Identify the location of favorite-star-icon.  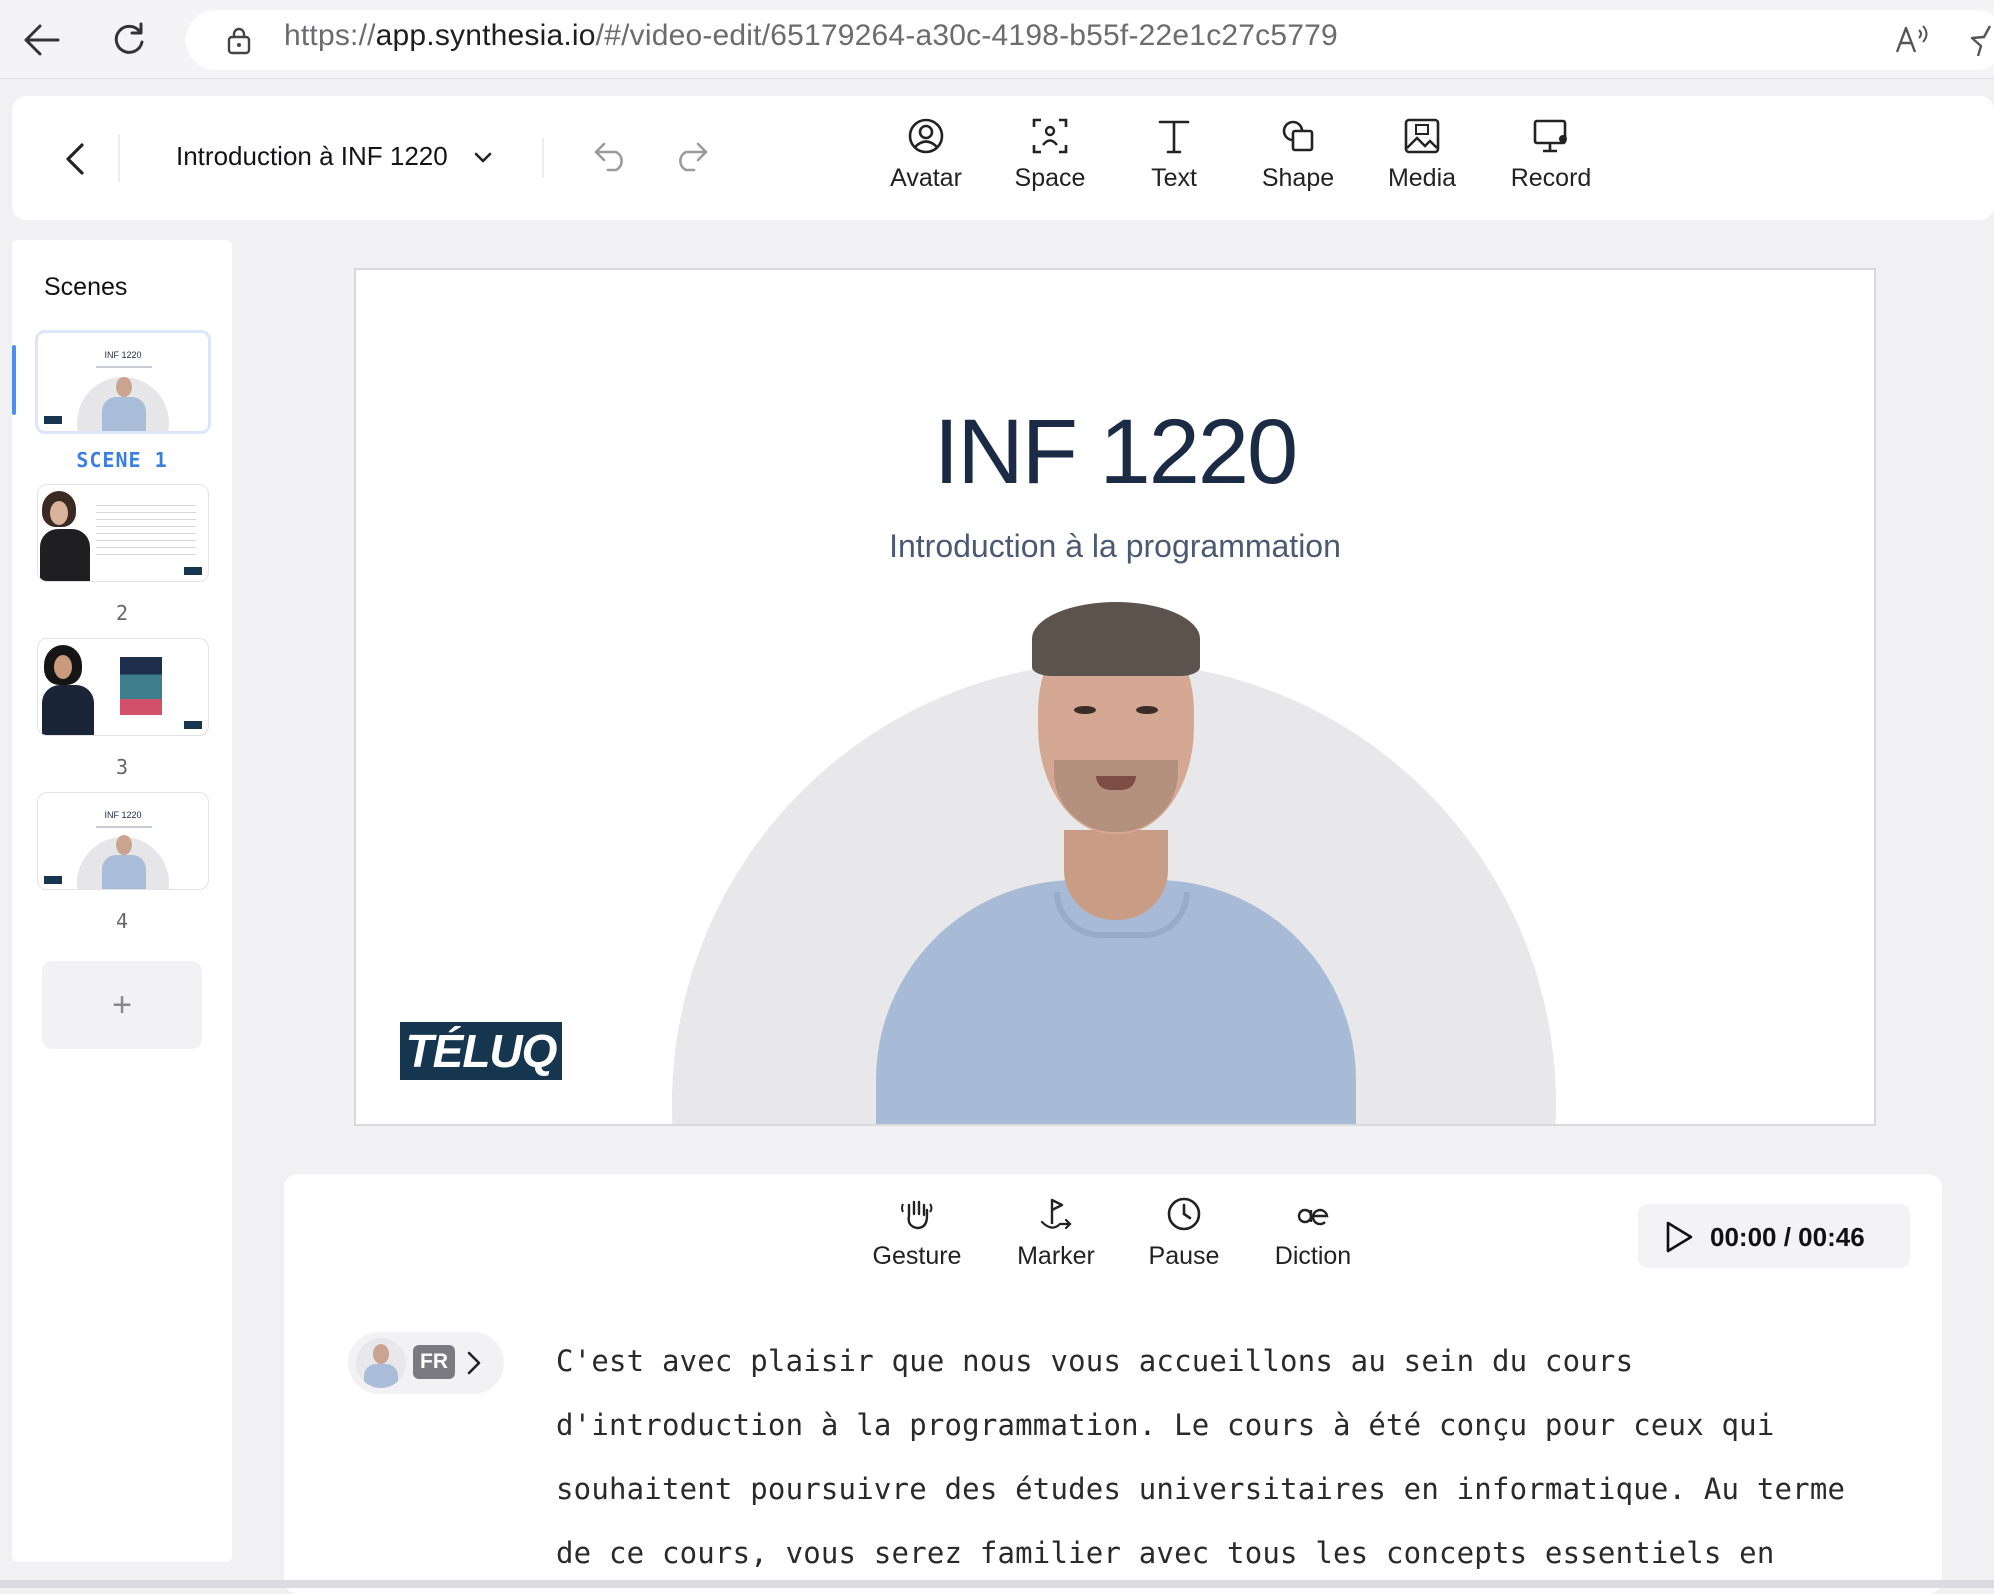
(1982, 39).